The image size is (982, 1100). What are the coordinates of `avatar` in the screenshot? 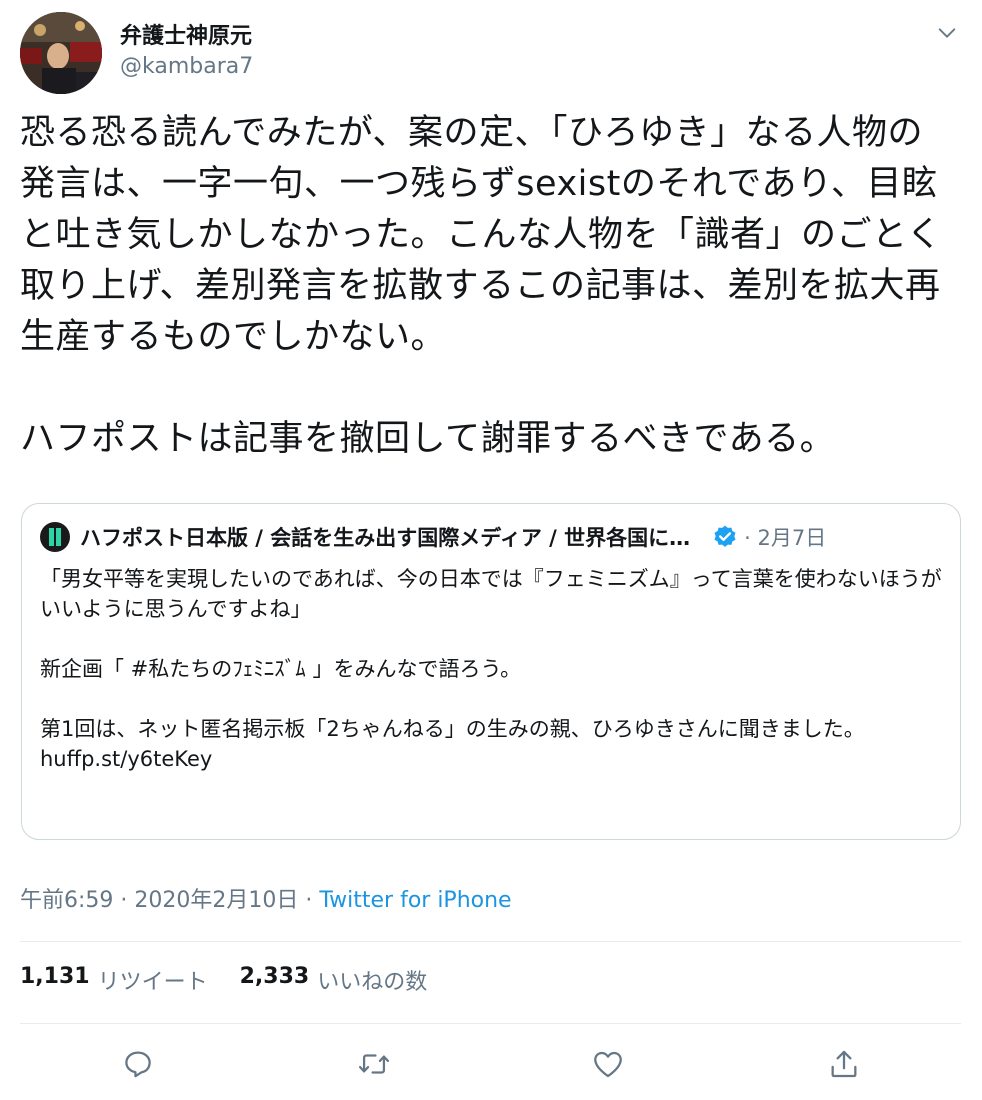 It's located at (61, 53).